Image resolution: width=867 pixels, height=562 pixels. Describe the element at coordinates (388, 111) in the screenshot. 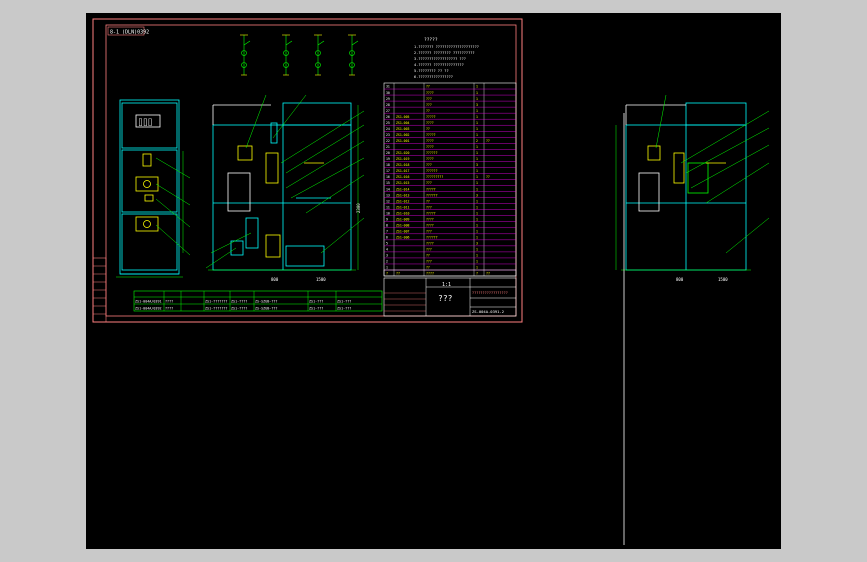

I see `bom-cell: 27` at that location.